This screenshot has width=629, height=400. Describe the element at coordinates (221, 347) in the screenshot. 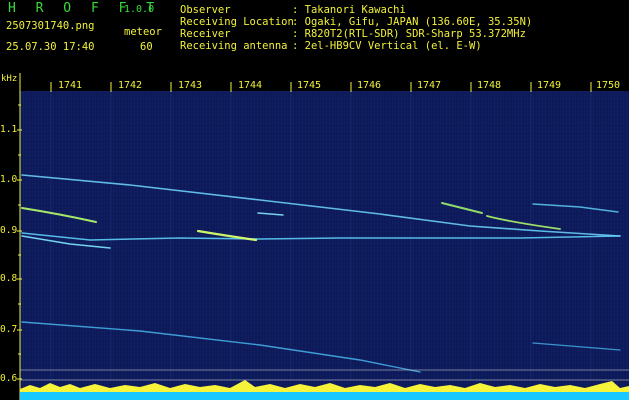

I see `trace-low` at that location.